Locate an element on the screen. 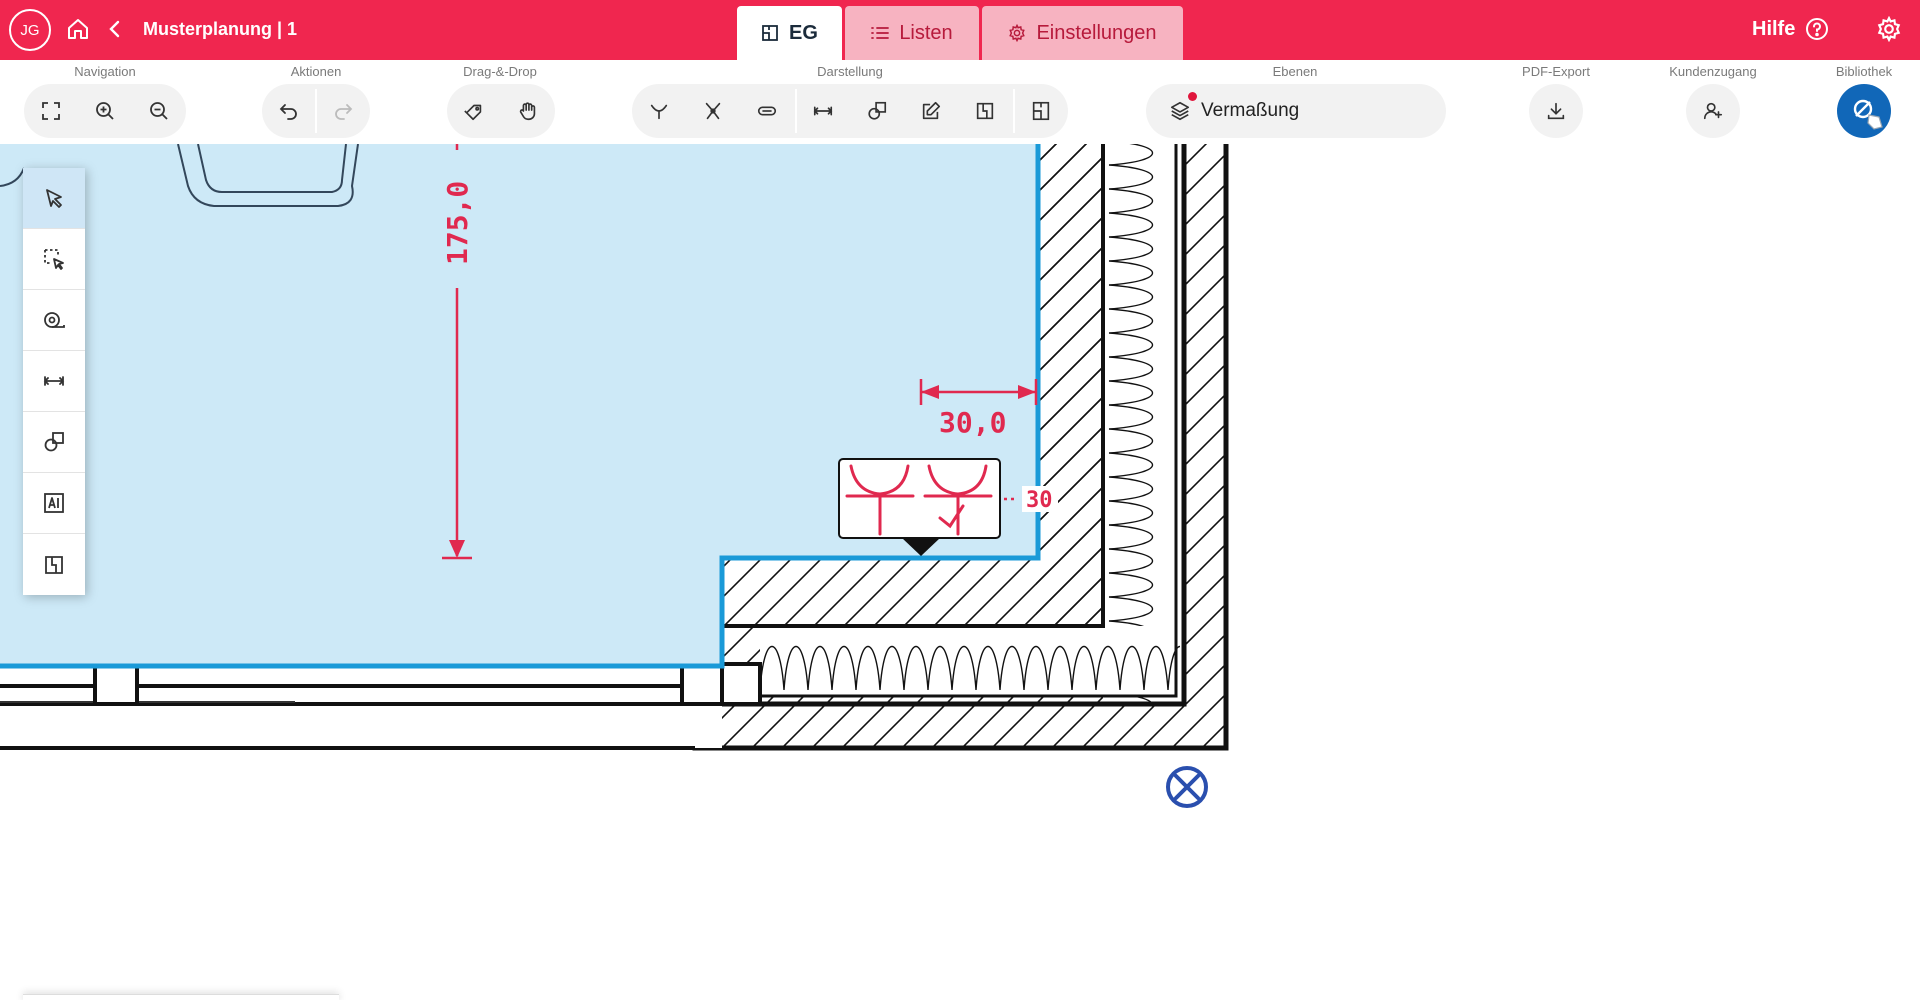 This screenshot has height=1000, width=1920. group-label-dragdrop: Drag-&-Drop is located at coordinates (500, 71).